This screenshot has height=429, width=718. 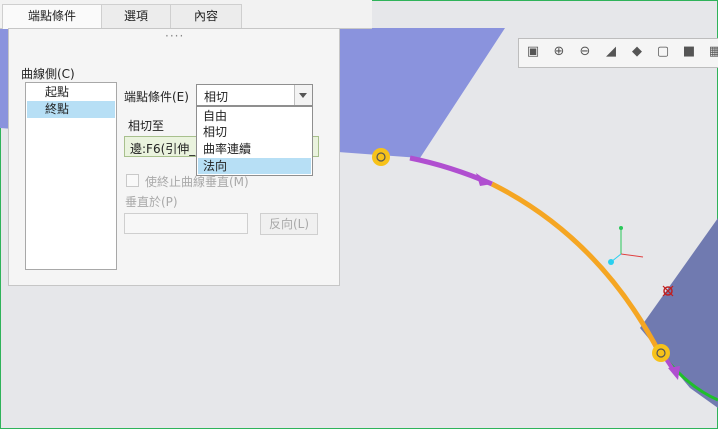 I want to click on repaint-icon: ◢, so click(x=611, y=52).